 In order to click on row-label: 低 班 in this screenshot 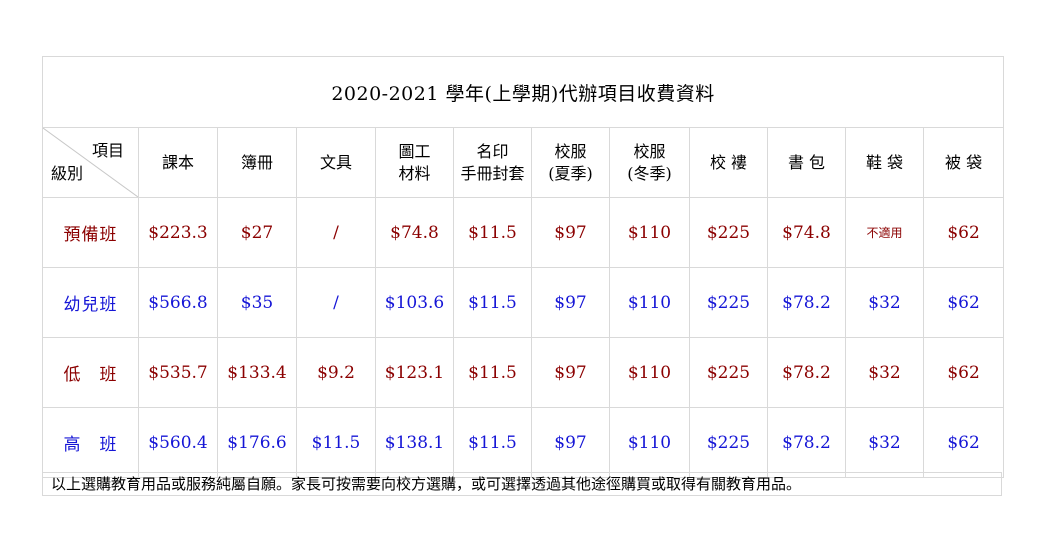, I will do `click(90, 372)`.